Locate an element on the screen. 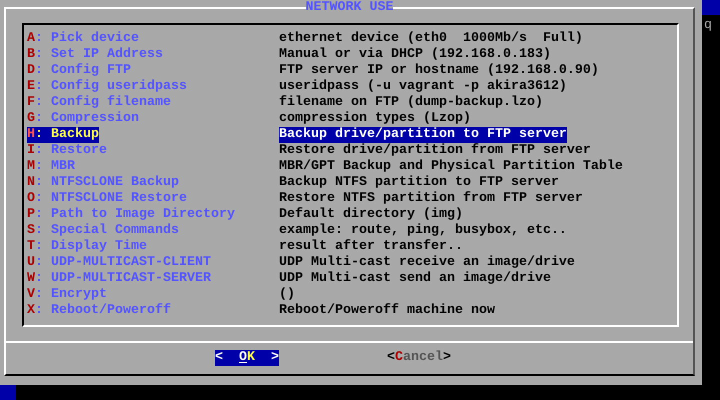 The image size is (720, 400). option-description: Backup NTFS partition to FTP server is located at coordinates (419, 183).